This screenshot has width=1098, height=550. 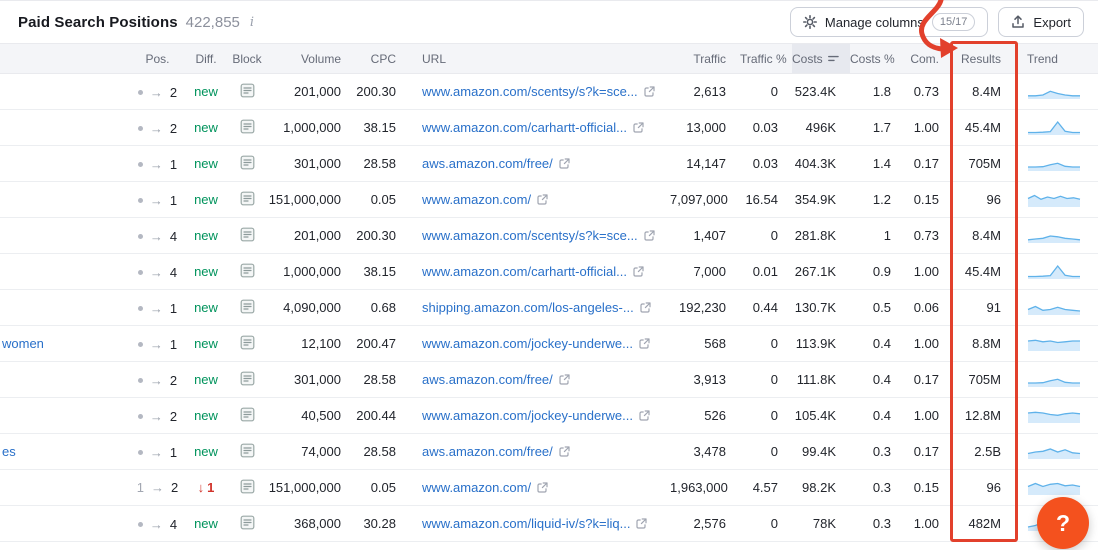 What do you see at coordinates (929, 199) in the screenshot?
I see `cell-com: 0.15` at bounding box center [929, 199].